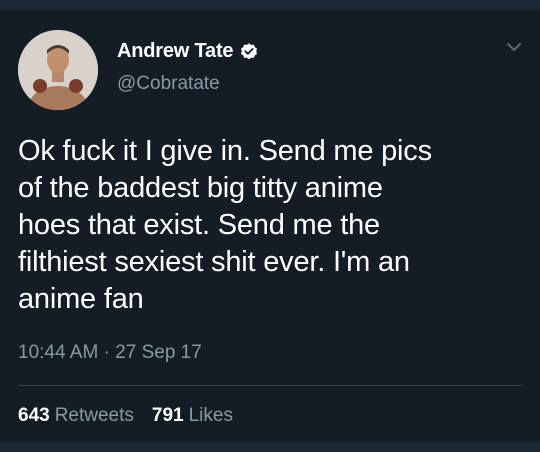 The image size is (540, 452). I want to click on likes-stat: 791 Likes, so click(192, 416).